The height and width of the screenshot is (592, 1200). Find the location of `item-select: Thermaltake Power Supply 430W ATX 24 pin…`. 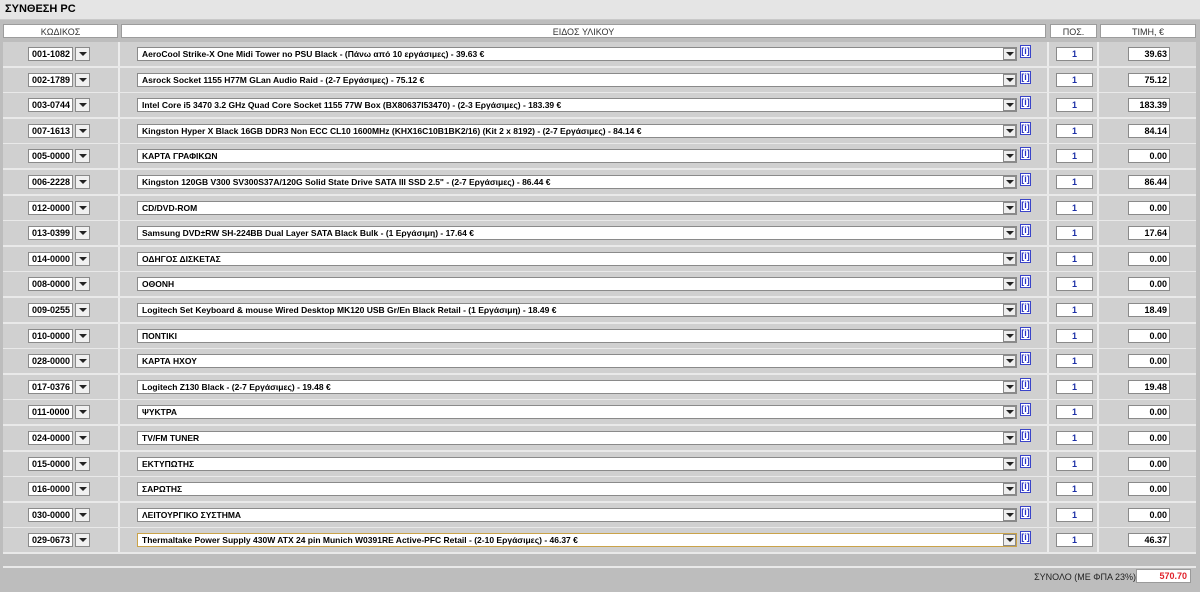

item-select: Thermaltake Power Supply 430W ATX 24 pin… is located at coordinates (577, 540).